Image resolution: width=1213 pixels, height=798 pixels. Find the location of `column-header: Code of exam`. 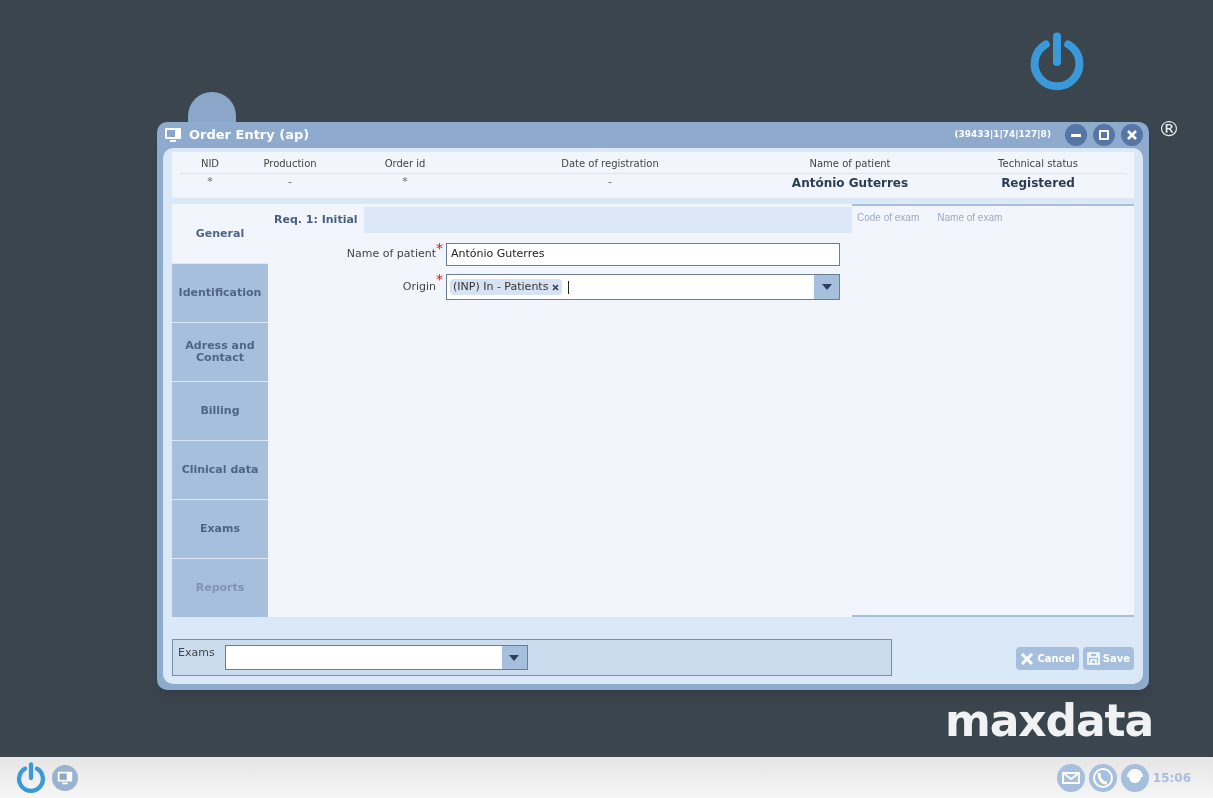

column-header: Code of exam is located at coordinates (888, 218).